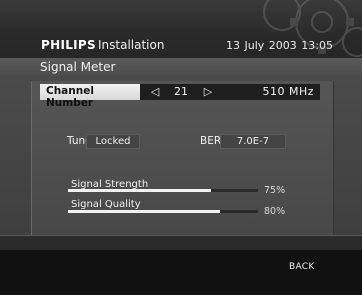  What do you see at coordinates (181, 243) in the screenshot?
I see `footer-band` at bounding box center [181, 243].